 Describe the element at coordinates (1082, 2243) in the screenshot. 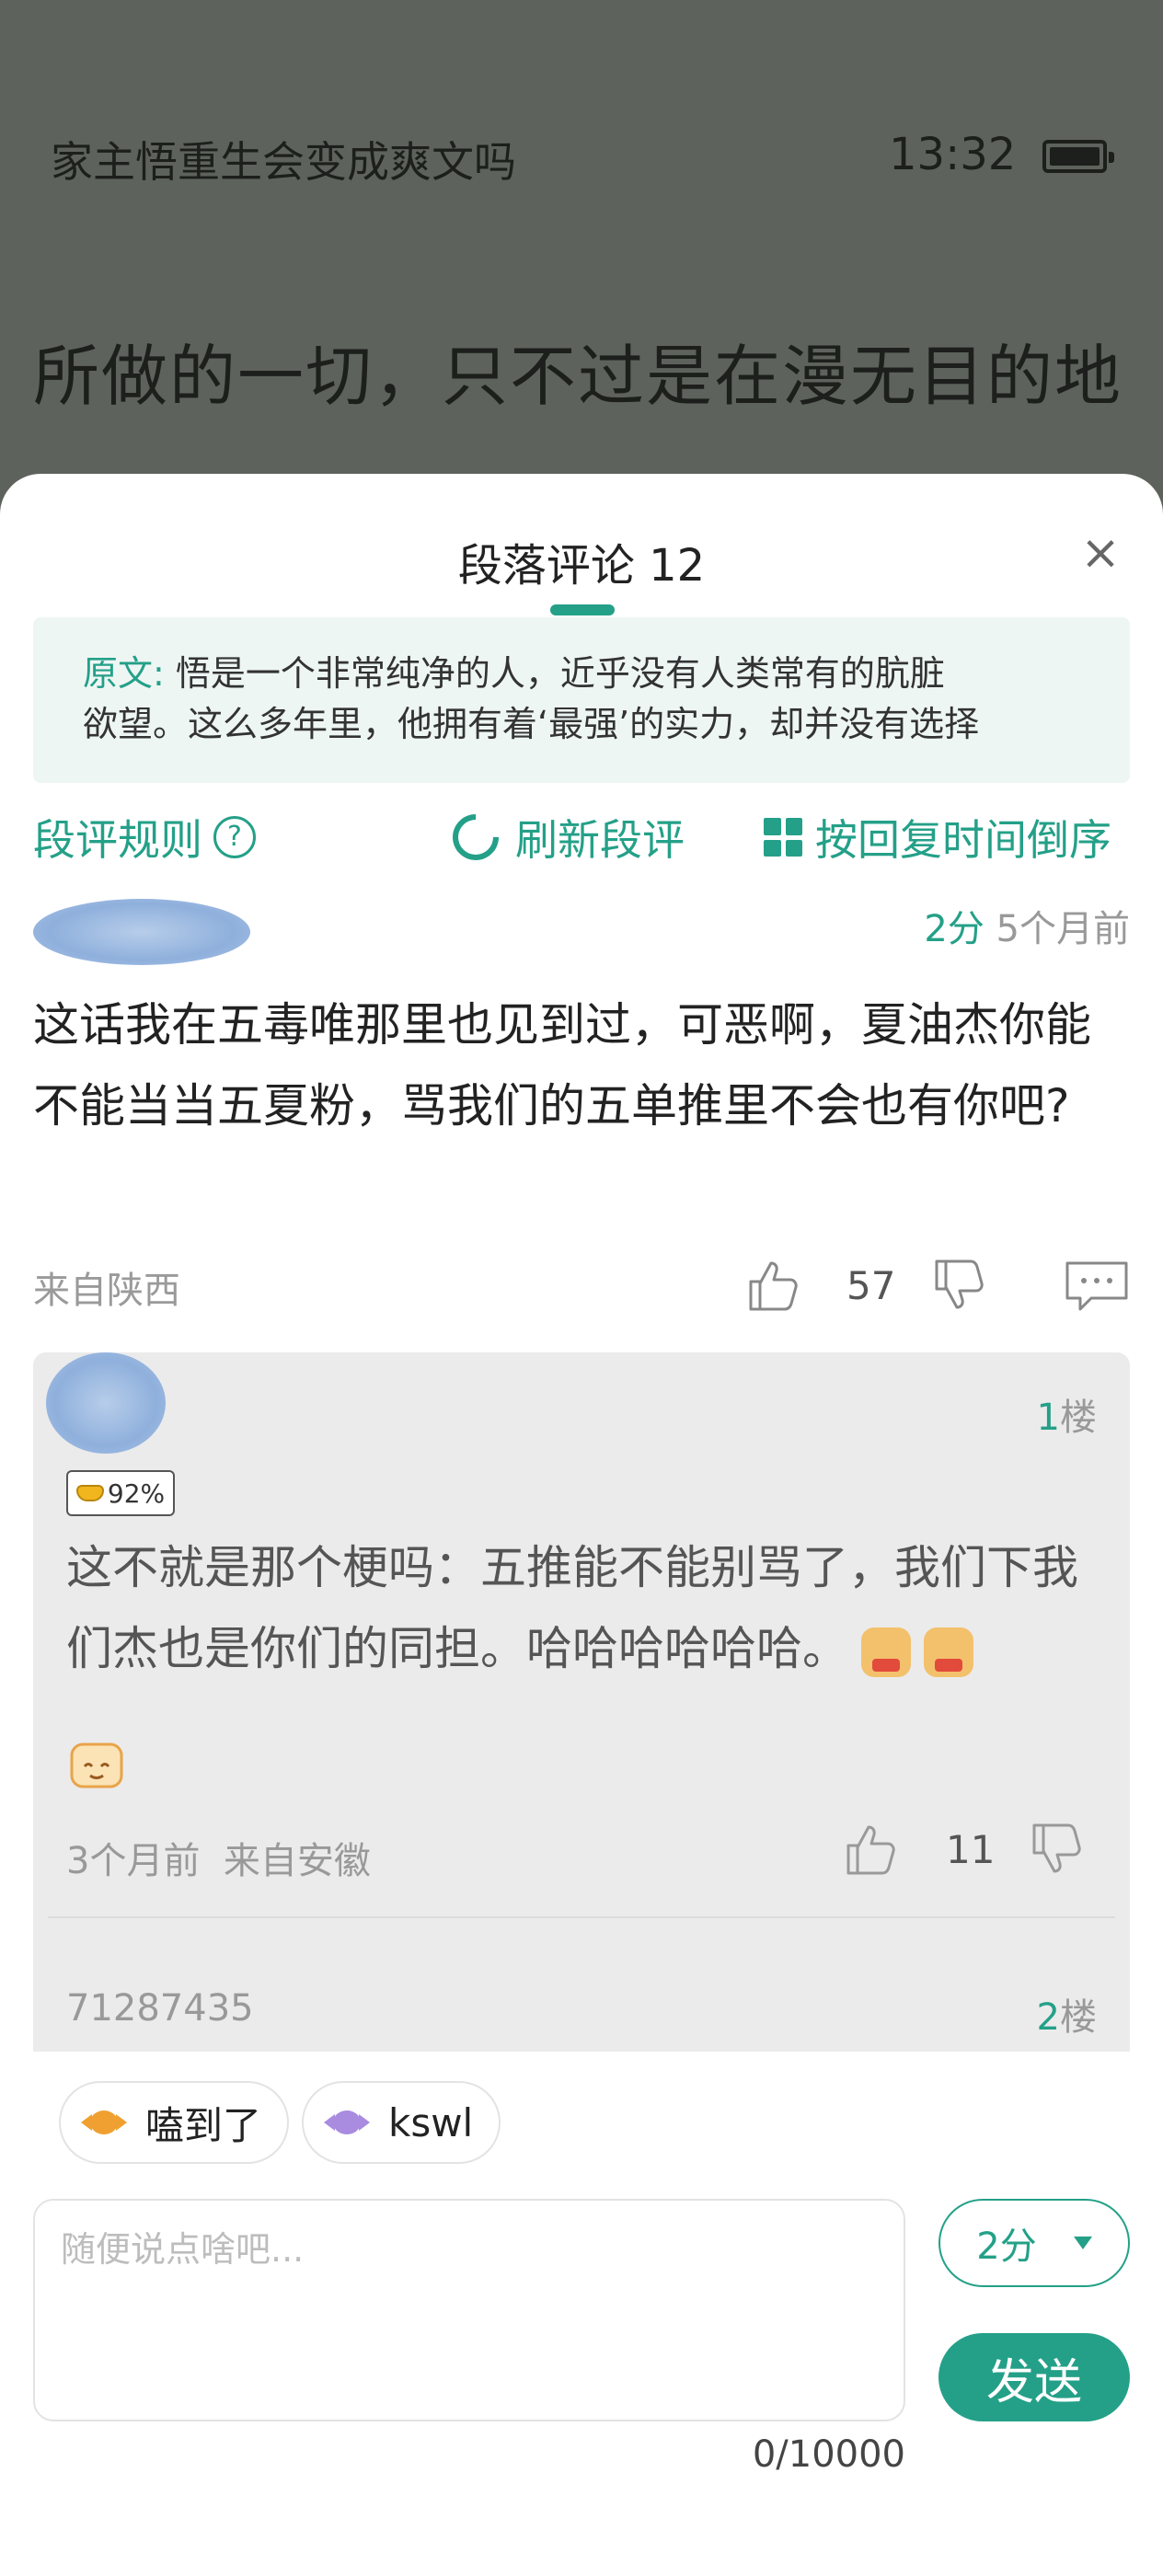

I see `caret-down-icon` at that location.